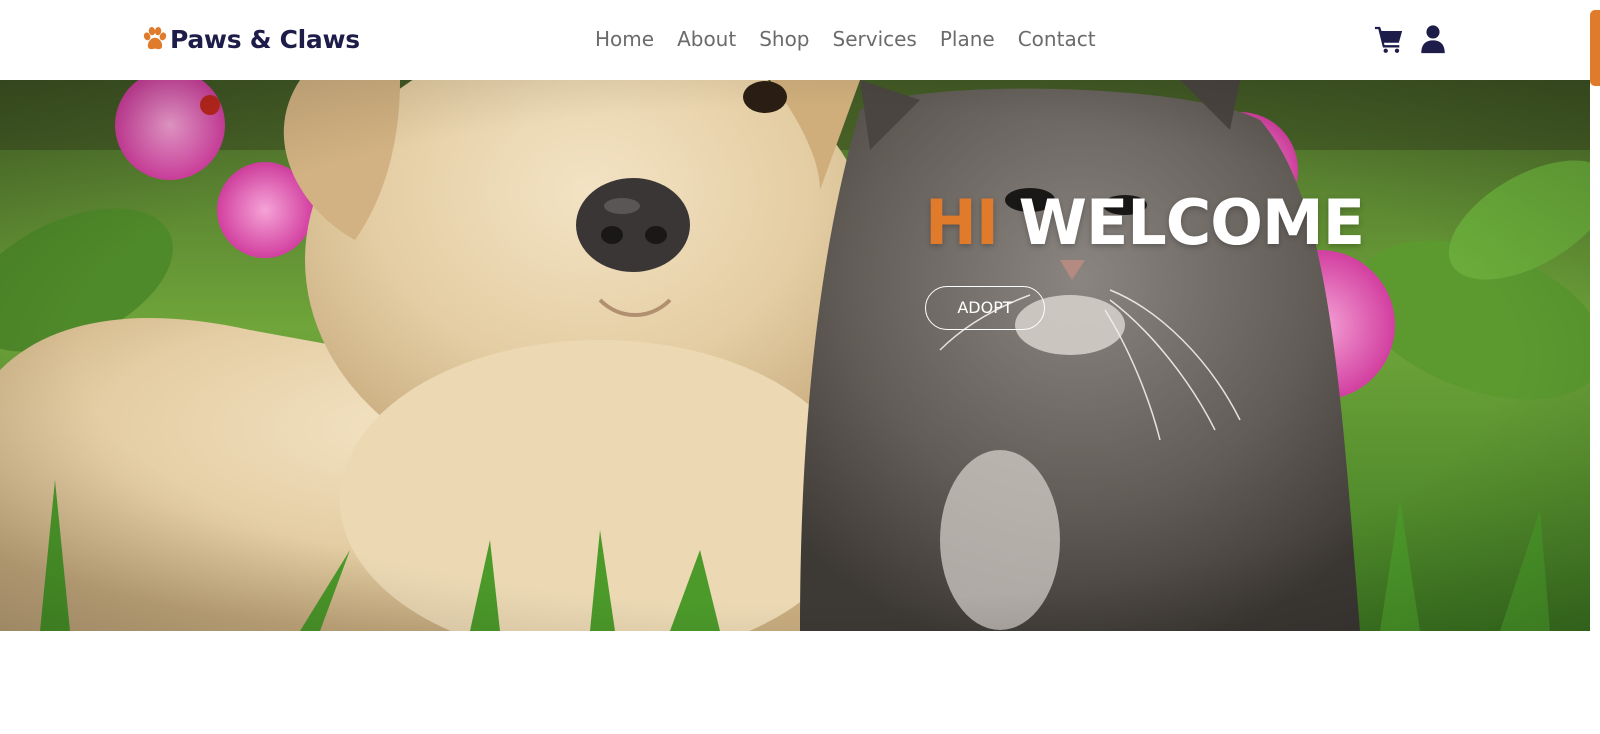 The image size is (1600, 734). Describe the element at coordinates (784, 39) in the screenshot. I see `nav-link-shop: Shop` at that location.